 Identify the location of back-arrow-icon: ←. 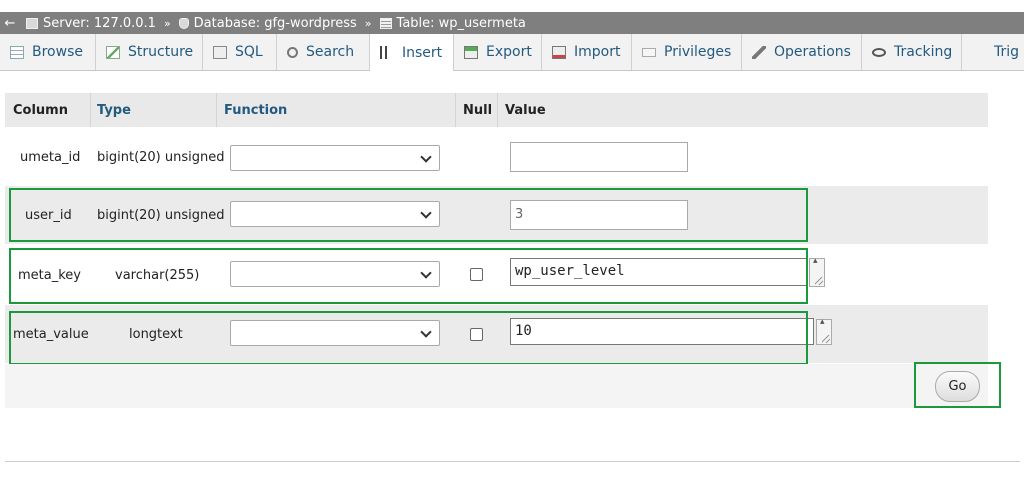
(10, 23).